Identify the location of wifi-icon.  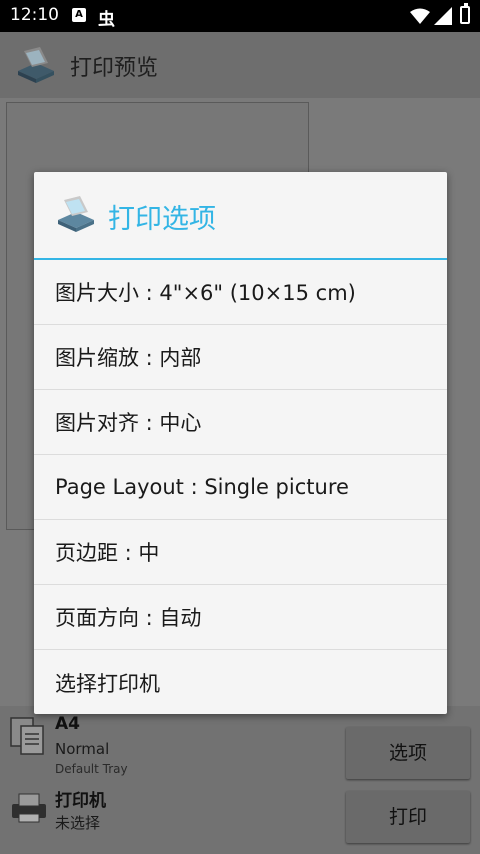
(420, 16).